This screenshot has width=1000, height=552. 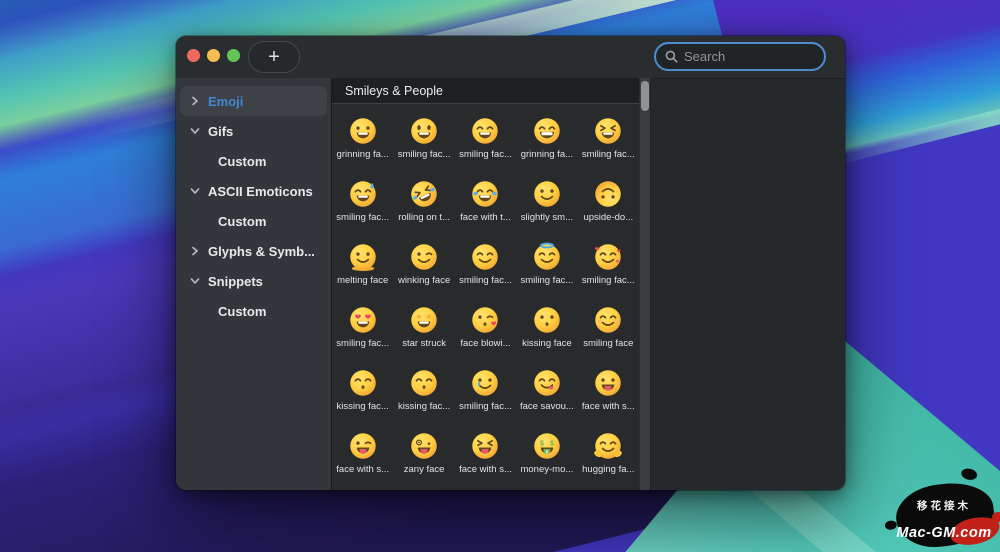 I want to click on sidebar-item-gifs: Gifs, so click(x=253, y=131).